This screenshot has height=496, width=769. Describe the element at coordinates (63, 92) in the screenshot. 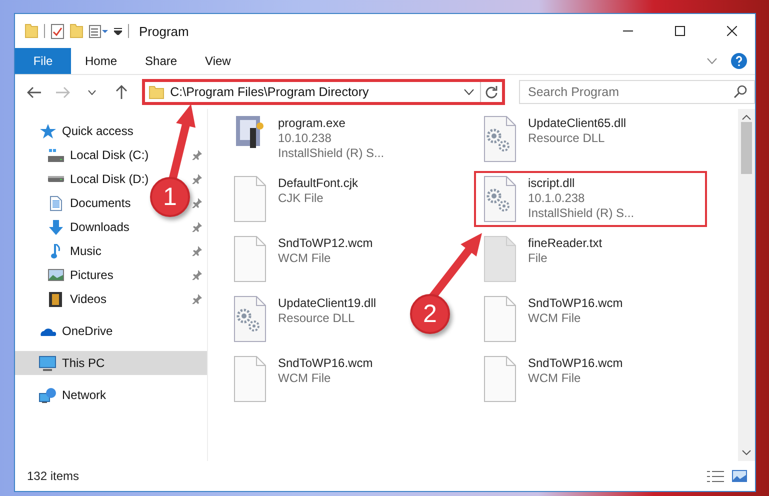

I see `forward-arrow-icon` at that location.